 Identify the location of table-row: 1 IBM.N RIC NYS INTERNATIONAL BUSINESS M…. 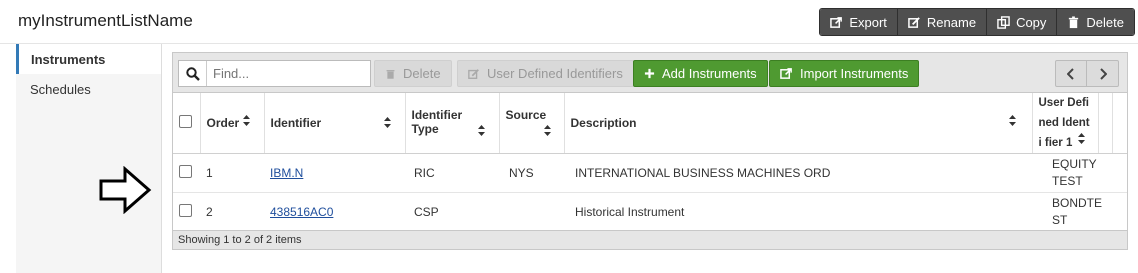
(650, 173).